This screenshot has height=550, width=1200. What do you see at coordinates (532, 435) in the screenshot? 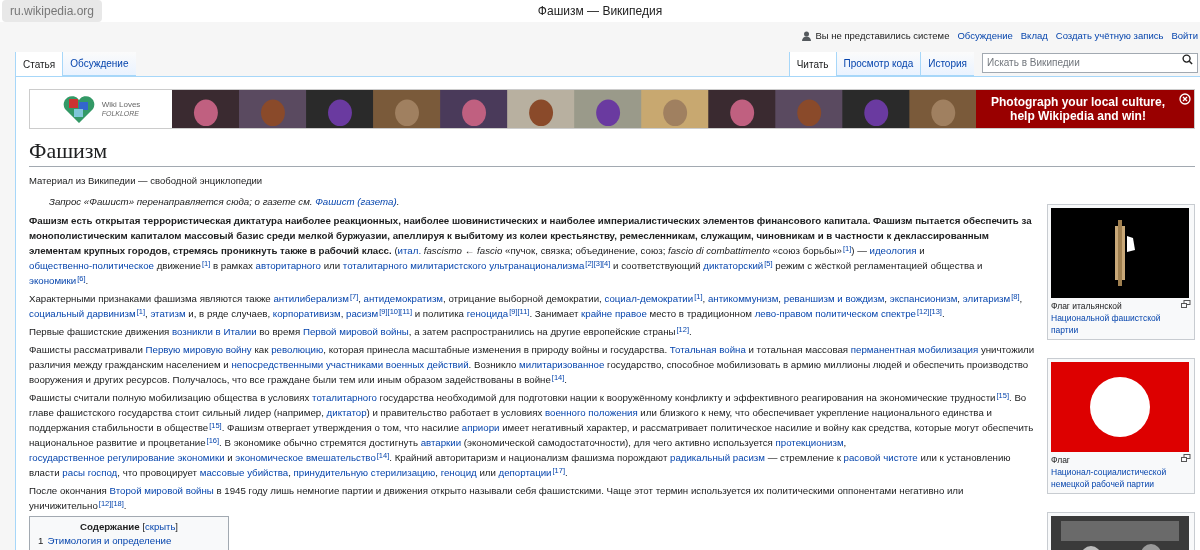
I see `paragraph: Фашисты считали полную мобилизацию общества в условиях тоталитарного государства необходимой для подготовки нации к вооружённому конфликту и эффективного реагирования на экономические трудности$^{[15]}$. Во главе фашистского государства стоит сильный лидер (например, диктатор) и правительство работает в условиях военного положения или близкого к нему, что обеспечивает укрепление национального единства и поддержания стабильности в обществе$^{[15]}$. Фашизм отвергает утверждения о том, что насилие априори имеет негативный характер, и рассматривает политическое насилие и войну как средства, которые могут обеспечить национальное развитие и процветание$^{[16]}$. В экономике обычно стремятся достигнуть автаркии (экономической самодостаточности), для чего активно используется протекционизм, государственное регулирование экономики и экономическое вмешательство$^{[14]}$. Крайний авторитаризм и национализм фашизма порождают радикальный расизм — стремление к расовой чистоте или к установлению власти расы господ, что провоцирует массовые убийства, принудительную стерилизацию, геноцид или депортации$^{[17]}$.` at bounding box center [532, 435].